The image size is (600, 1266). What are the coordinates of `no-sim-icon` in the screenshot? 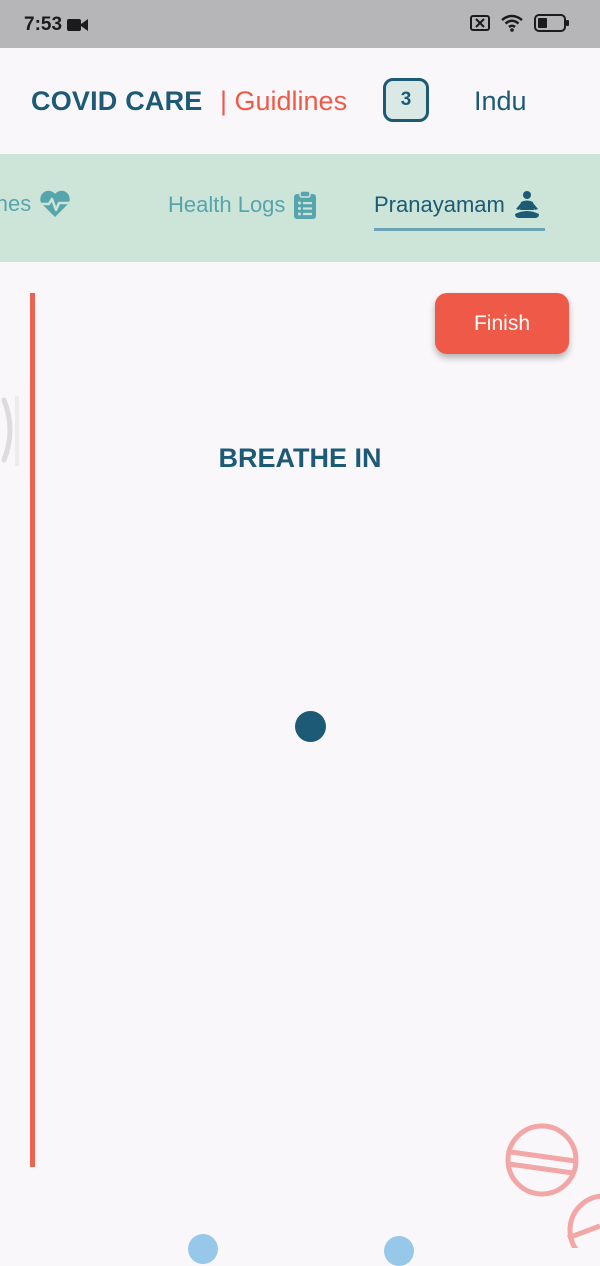 It's located at (480, 23).